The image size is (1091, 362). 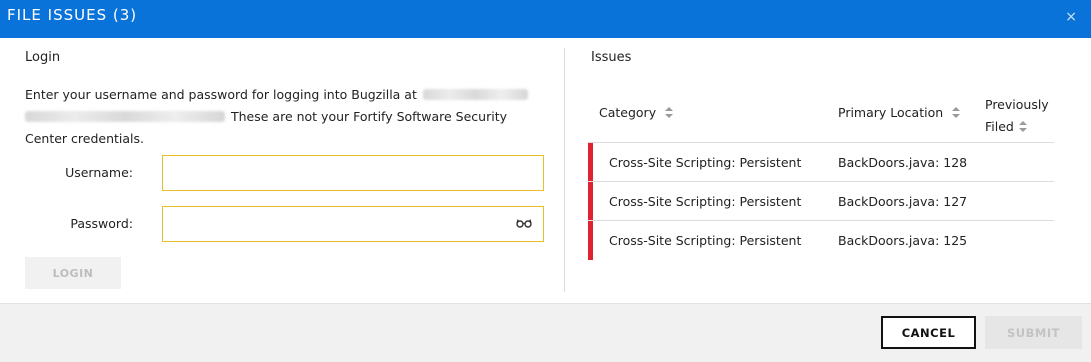 I want to click on glasses-icon, so click(x=524, y=224).